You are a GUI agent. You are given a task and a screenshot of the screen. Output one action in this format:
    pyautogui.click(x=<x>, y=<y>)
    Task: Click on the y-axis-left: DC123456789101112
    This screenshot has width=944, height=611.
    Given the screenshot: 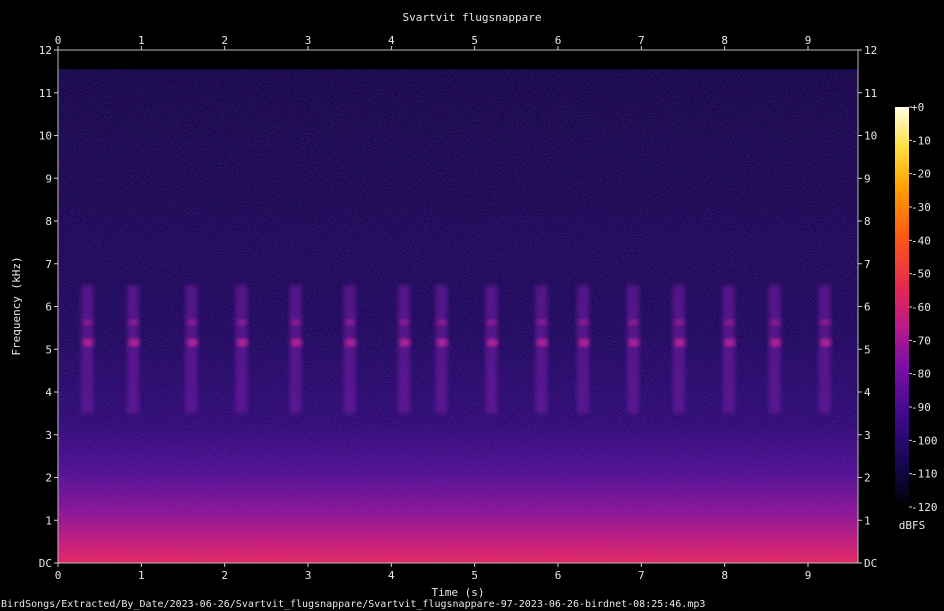 What is the action you would take?
    pyautogui.click(x=48, y=307)
    